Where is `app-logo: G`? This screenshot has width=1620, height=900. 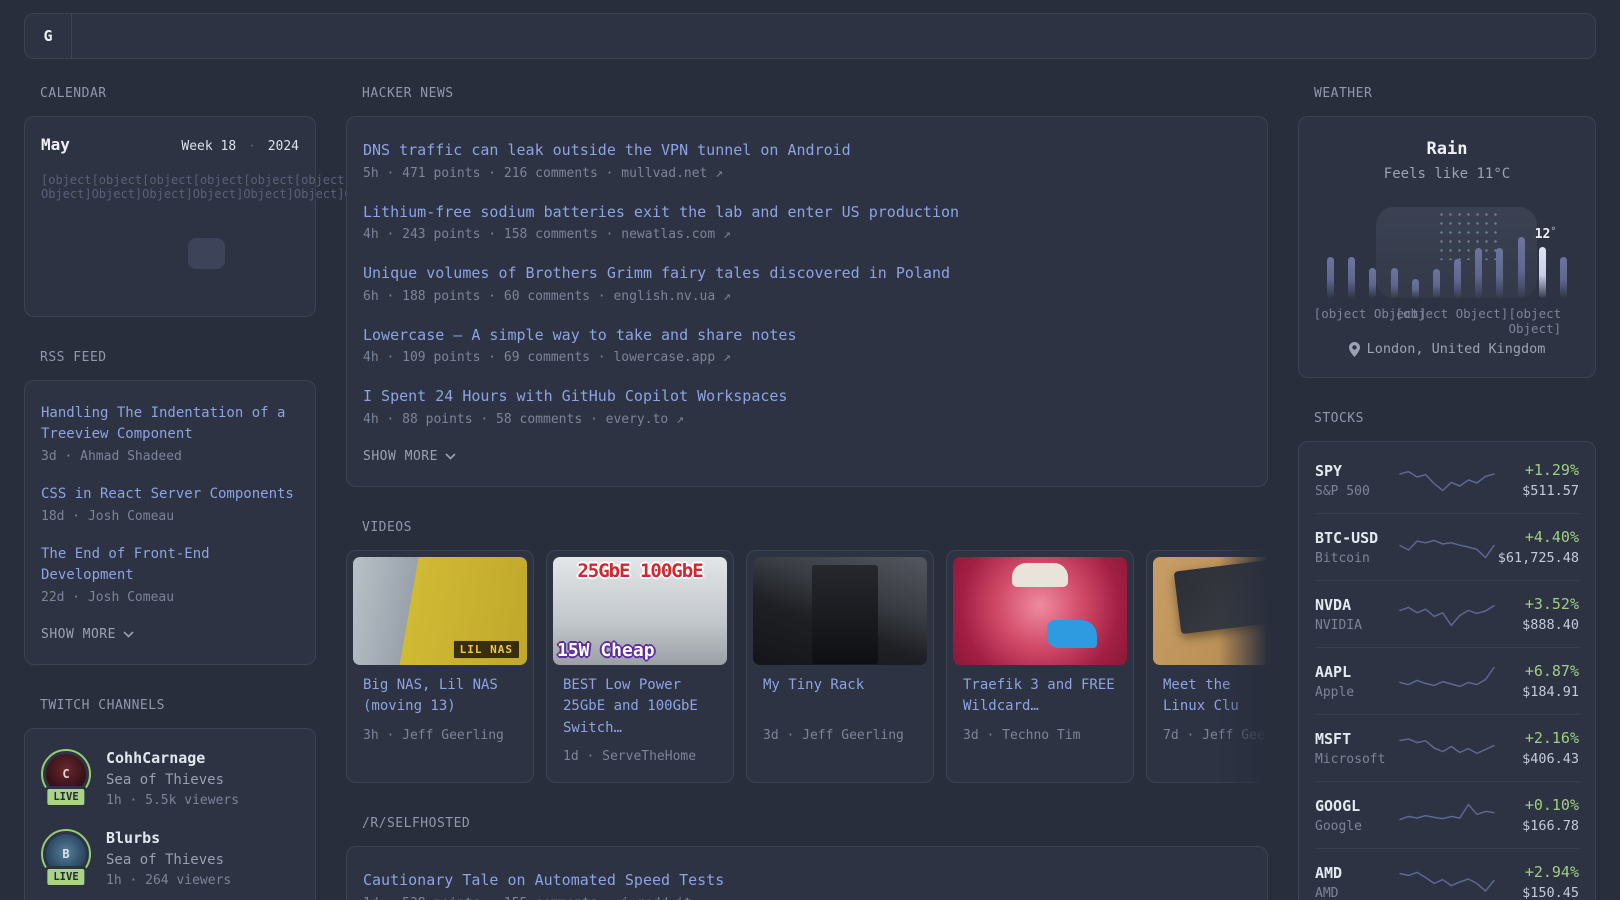
app-logo: G is located at coordinates (48, 36).